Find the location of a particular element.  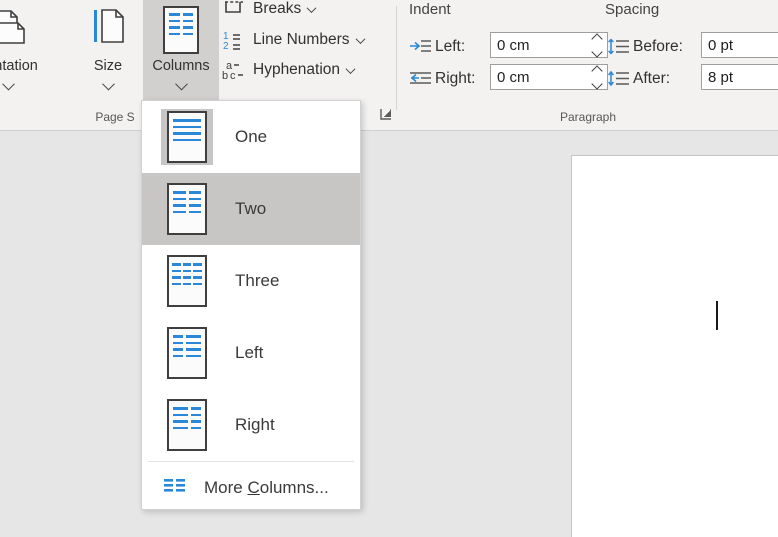

indent-left-field-row: Left: is located at coordinates (437, 47).